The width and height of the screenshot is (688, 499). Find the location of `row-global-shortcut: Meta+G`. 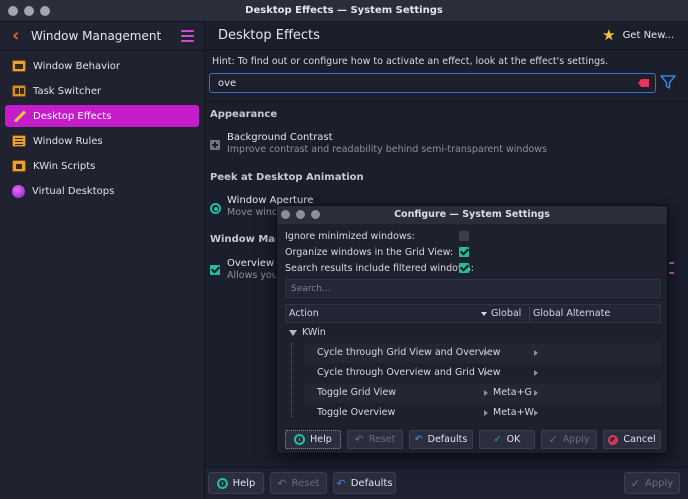

row-global-shortcut: Meta+G is located at coordinates (512, 392).